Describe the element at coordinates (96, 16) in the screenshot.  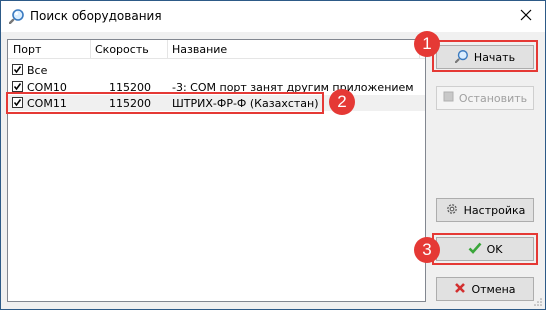
I see `window-title: Поиск оборудования` at that location.